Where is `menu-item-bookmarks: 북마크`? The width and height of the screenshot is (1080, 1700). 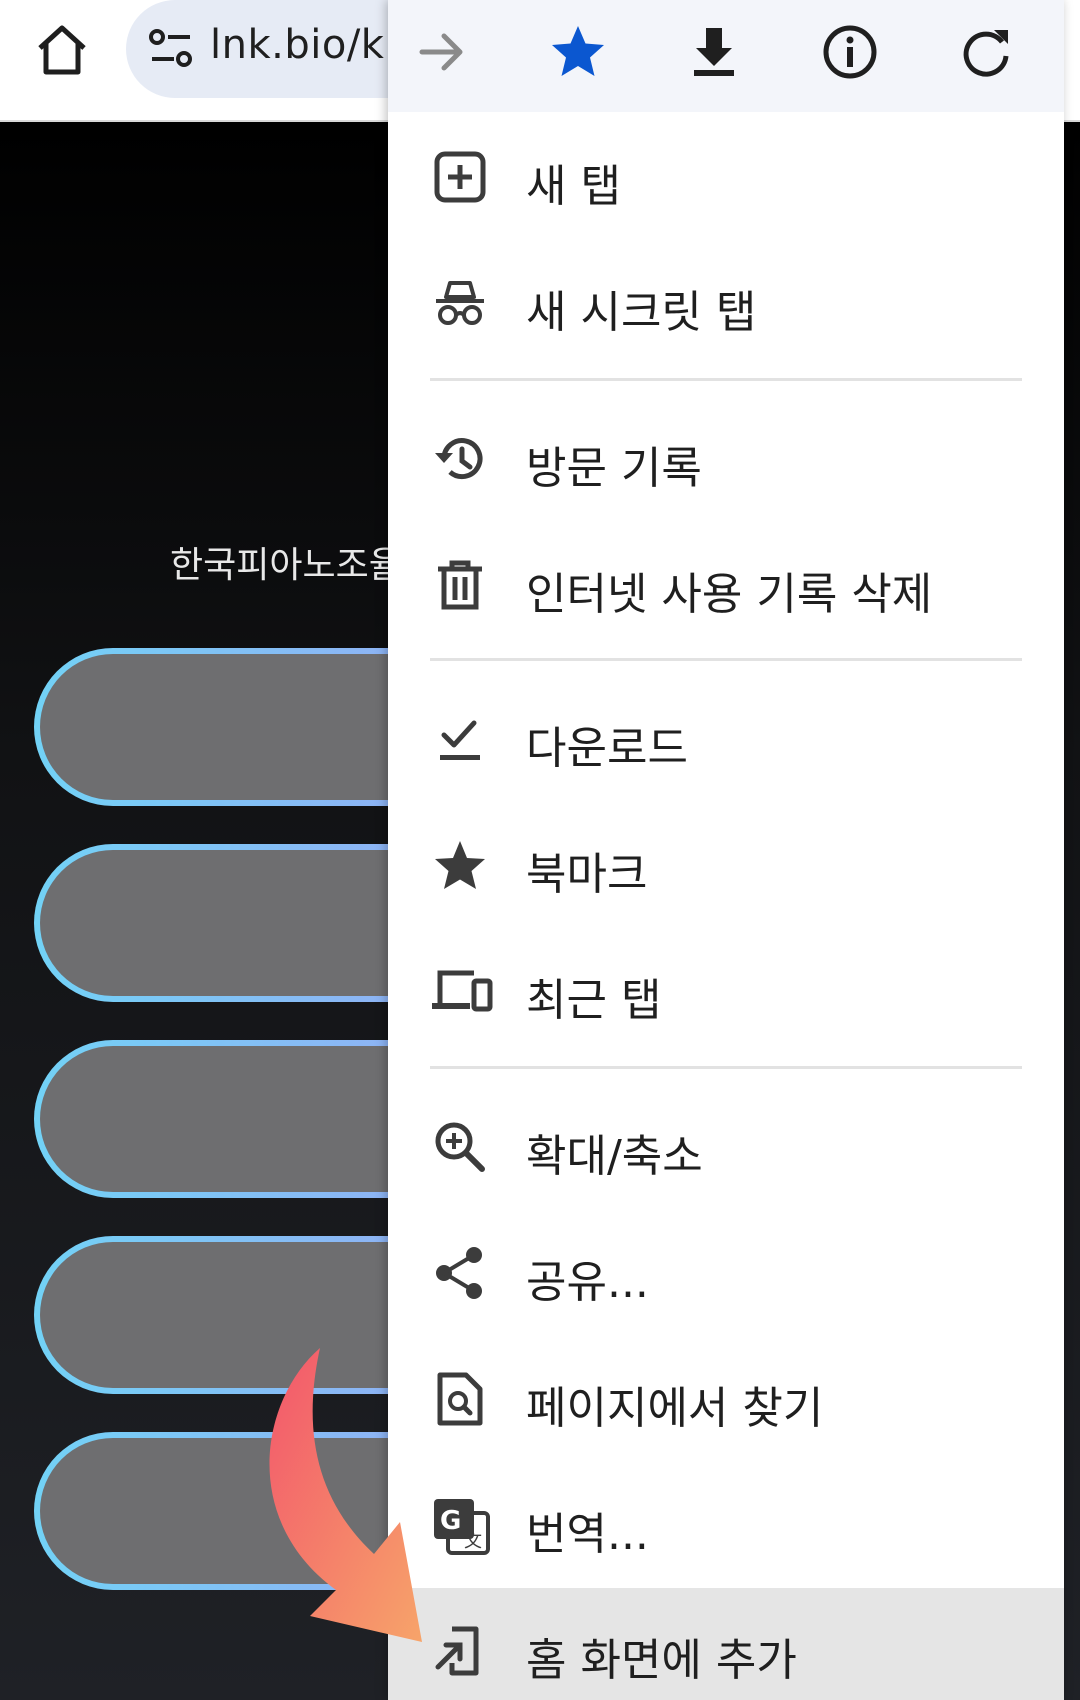
menu-item-bookmarks: 북마크 is located at coordinates (726, 865).